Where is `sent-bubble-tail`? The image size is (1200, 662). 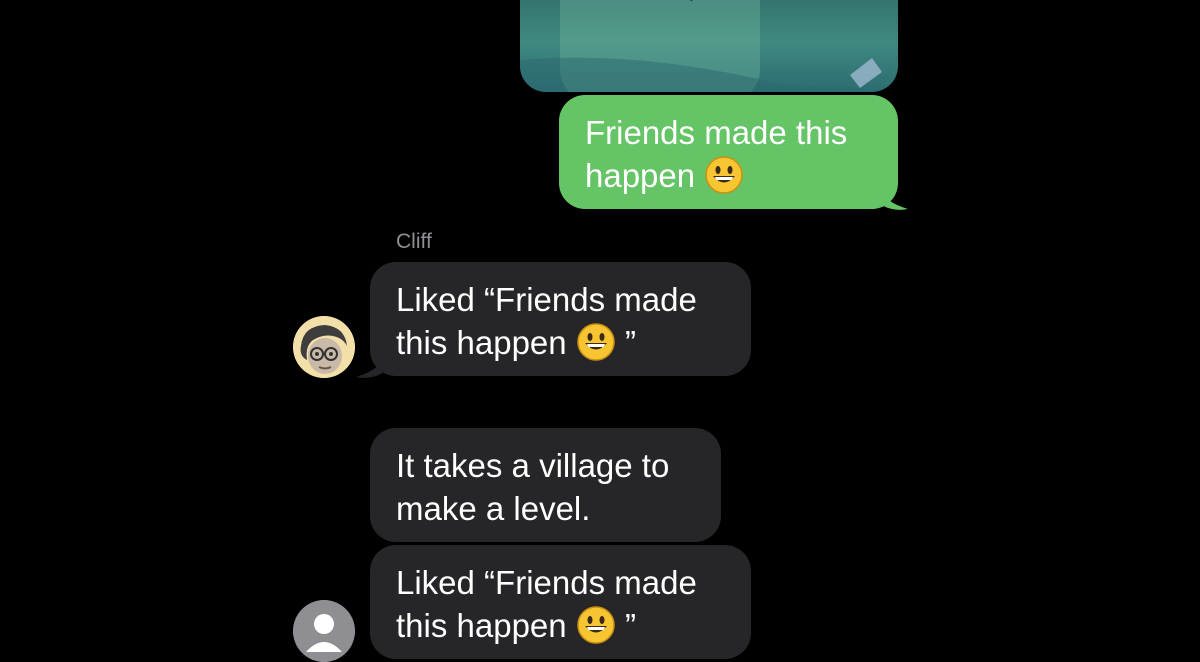
sent-bubble-tail is located at coordinates (894, 199).